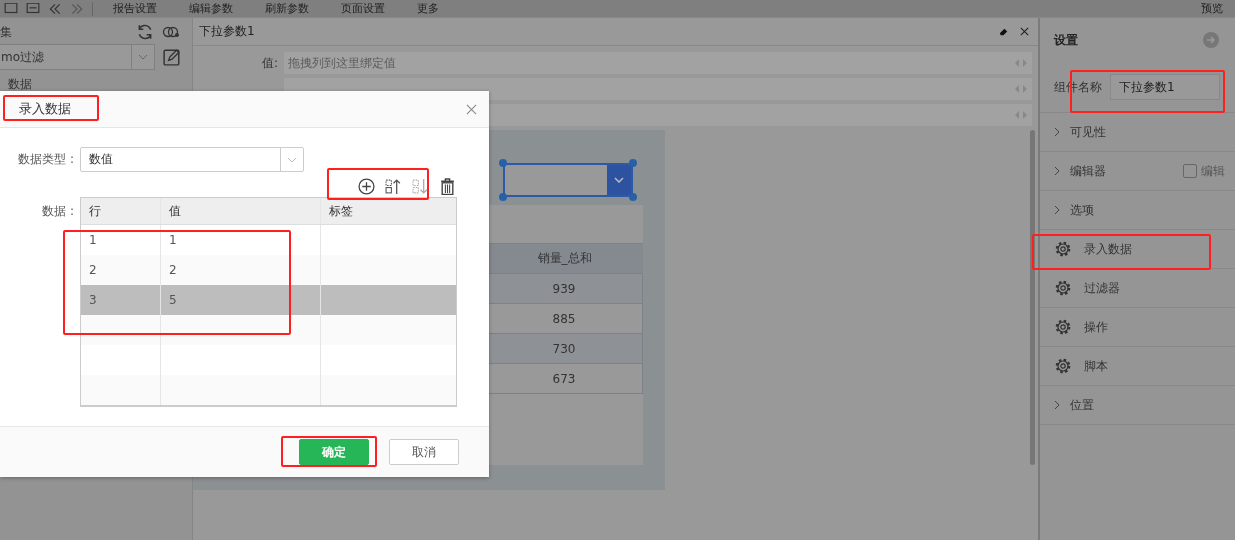 This screenshot has width=1235, height=540. I want to click on settings-section: 位置, so click(1137, 405).